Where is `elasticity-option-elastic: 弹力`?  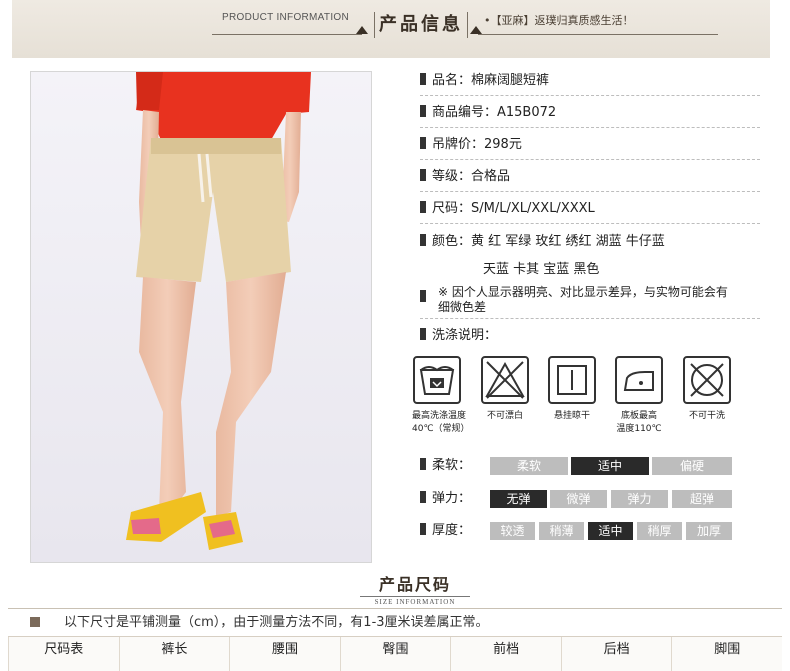
elasticity-option-elastic: 弹力 is located at coordinates (639, 499).